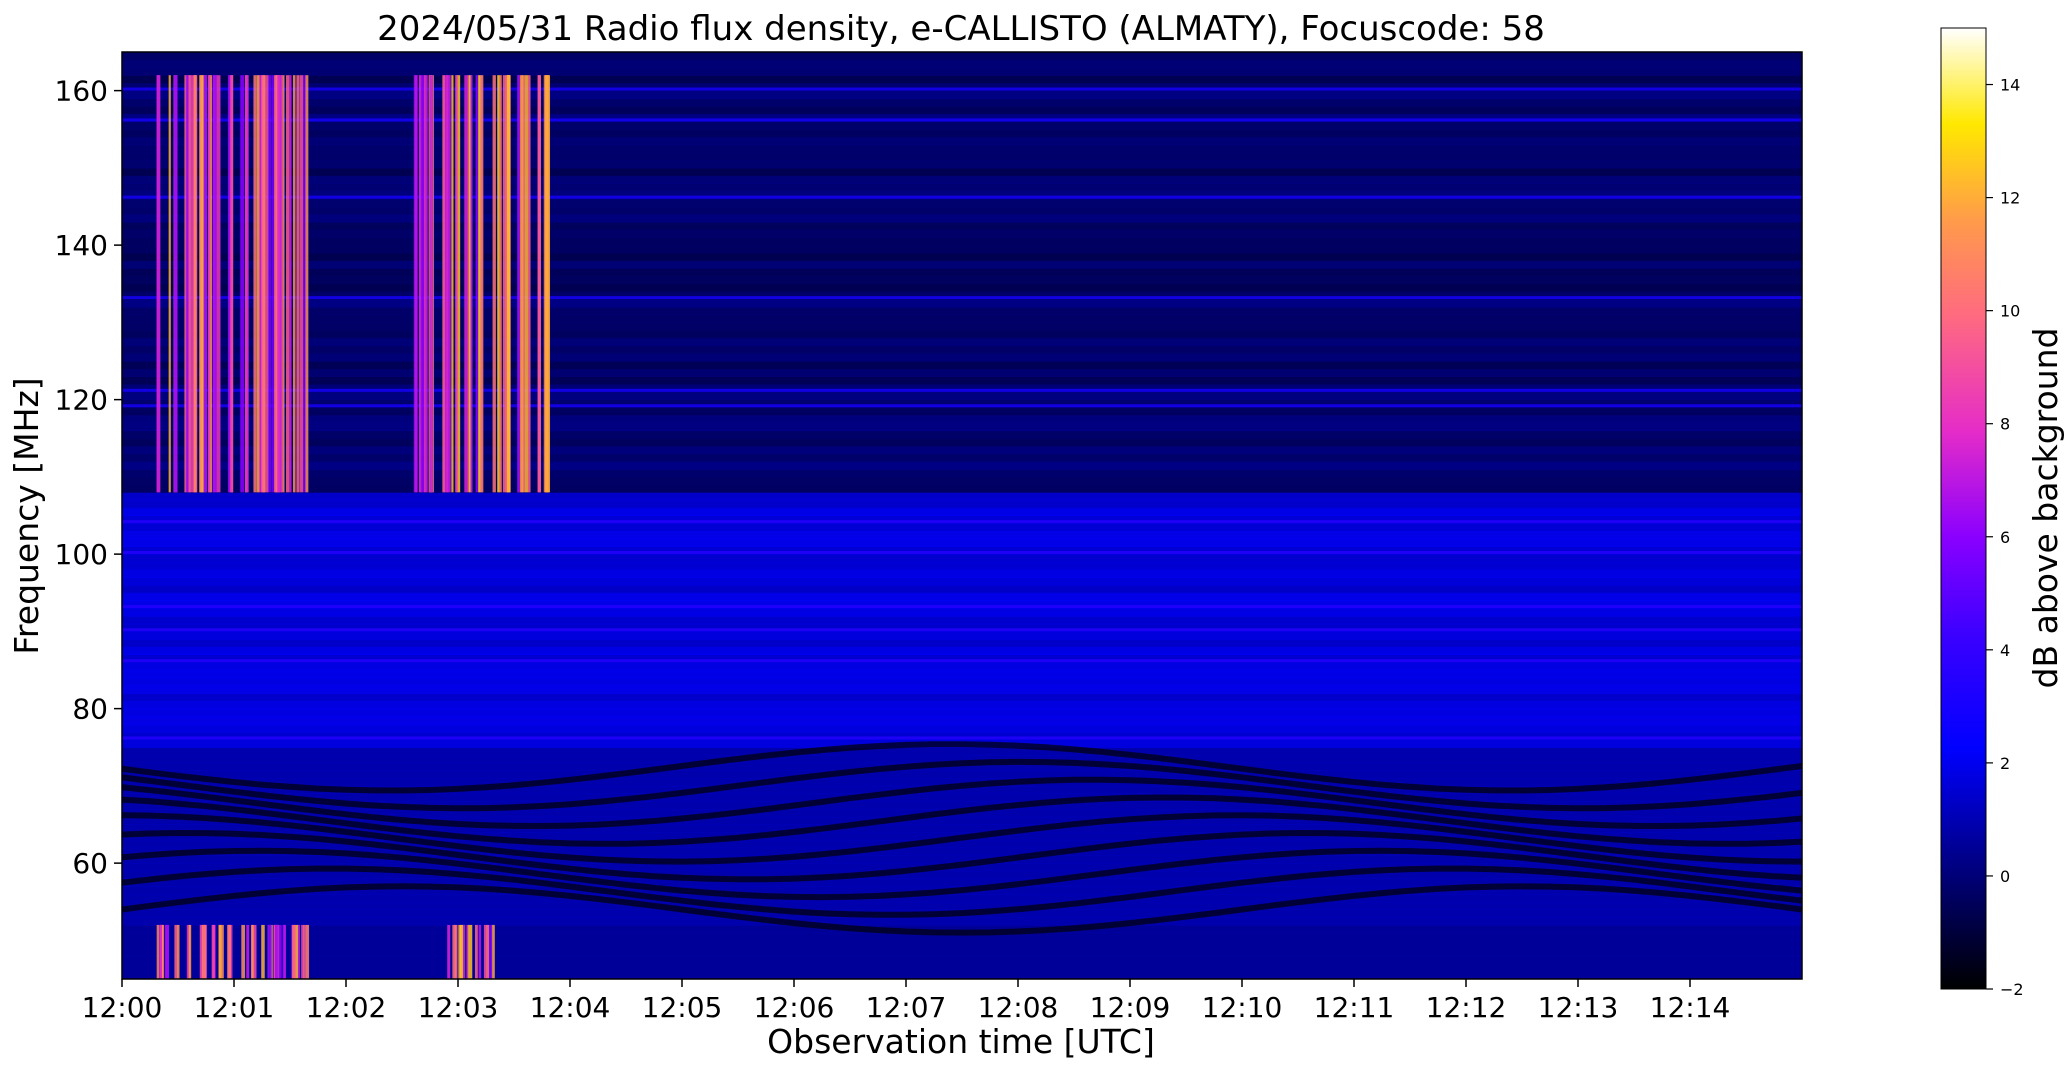 The image size is (2066, 1071). I want to click on colorbar-label: dB above background, so click(2045, 508).